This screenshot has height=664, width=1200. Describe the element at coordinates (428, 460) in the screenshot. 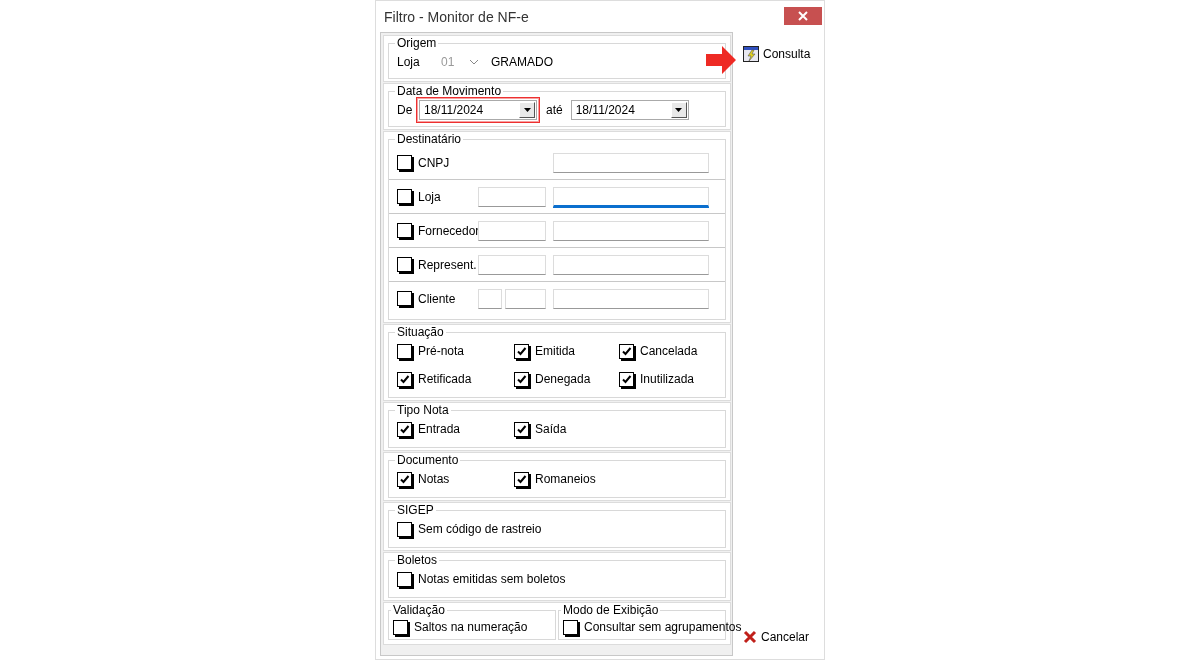

I see `group-title: Documento` at that location.